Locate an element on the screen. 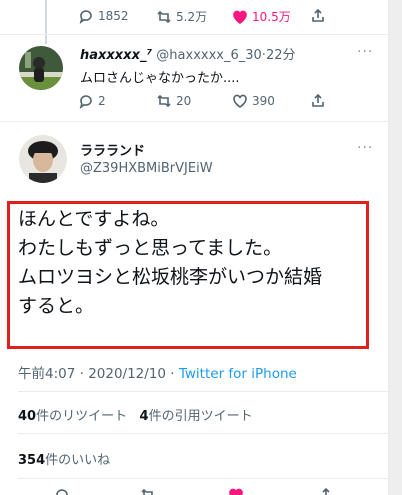 This screenshot has height=495, width=402. reply-action-row: 2 20 390 is located at coordinates (194, 102).